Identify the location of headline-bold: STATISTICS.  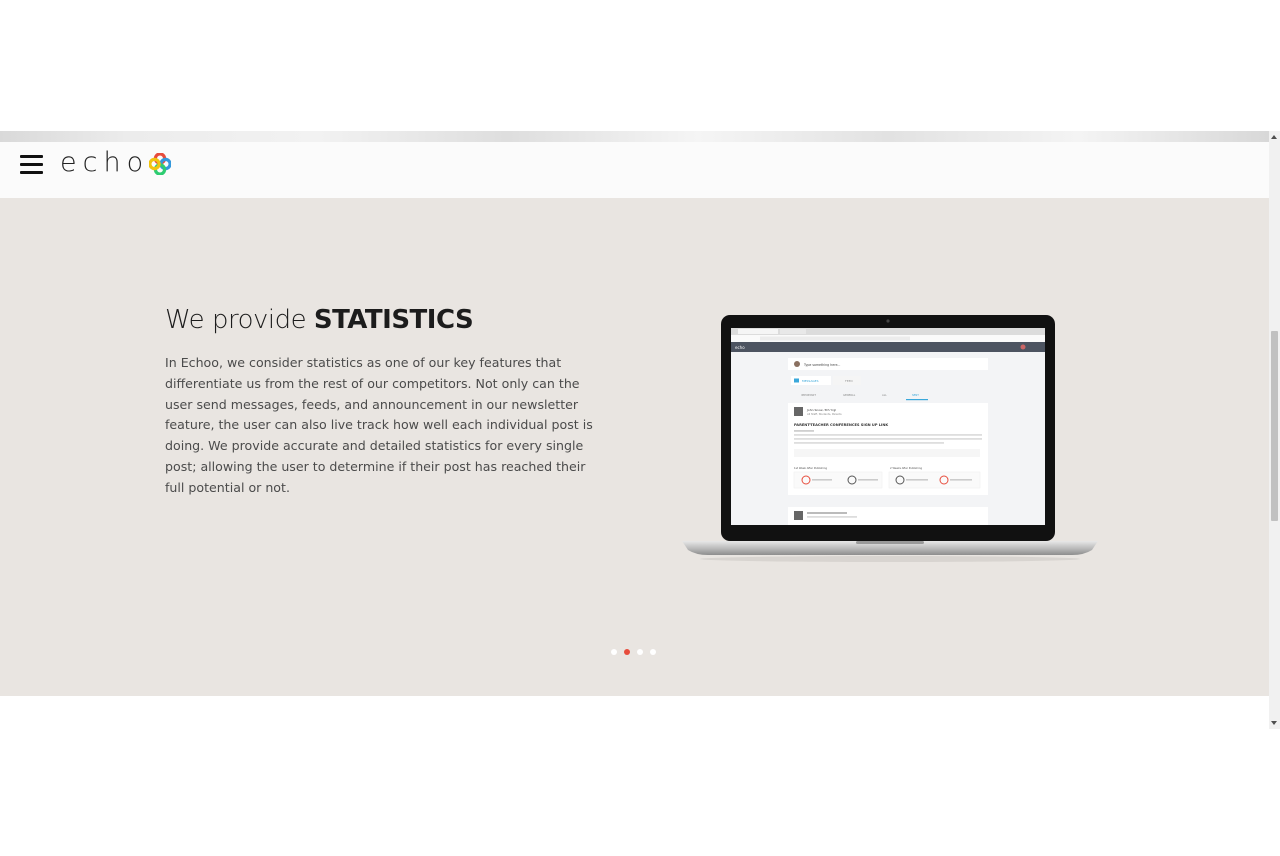
(393, 320).